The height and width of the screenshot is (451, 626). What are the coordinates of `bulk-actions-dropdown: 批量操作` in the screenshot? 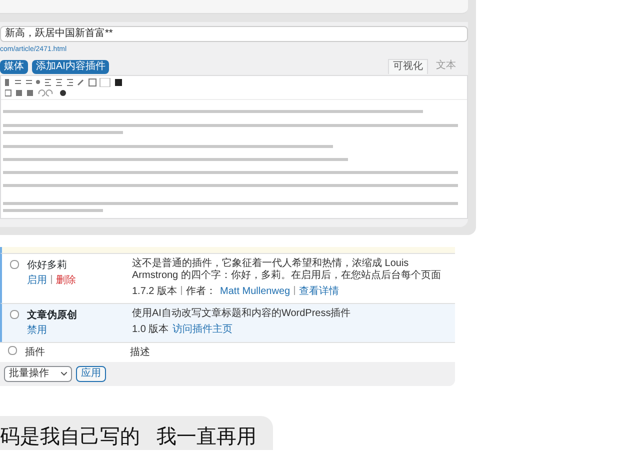 It's located at (38, 374).